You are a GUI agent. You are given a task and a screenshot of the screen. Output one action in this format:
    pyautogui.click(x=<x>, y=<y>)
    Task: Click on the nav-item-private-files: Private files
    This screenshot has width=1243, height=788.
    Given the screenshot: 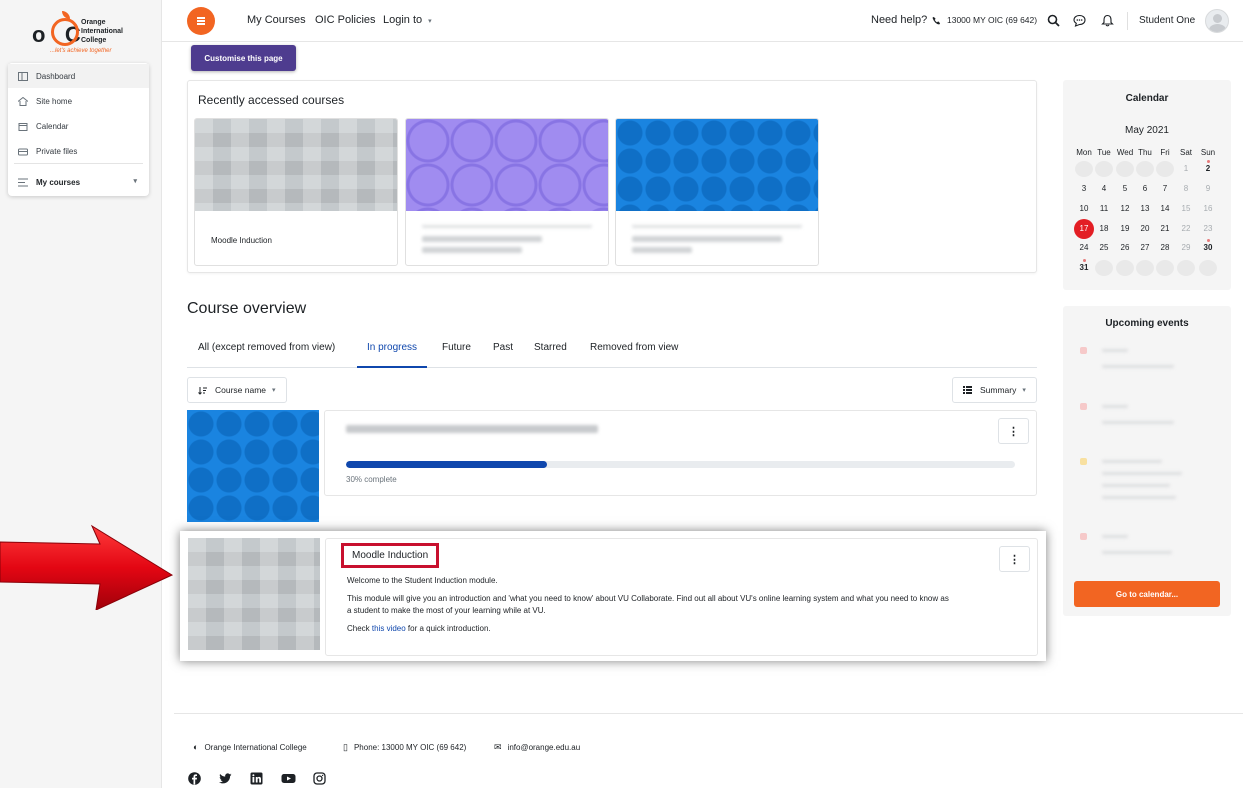 What is the action you would take?
    pyautogui.click(x=78, y=151)
    